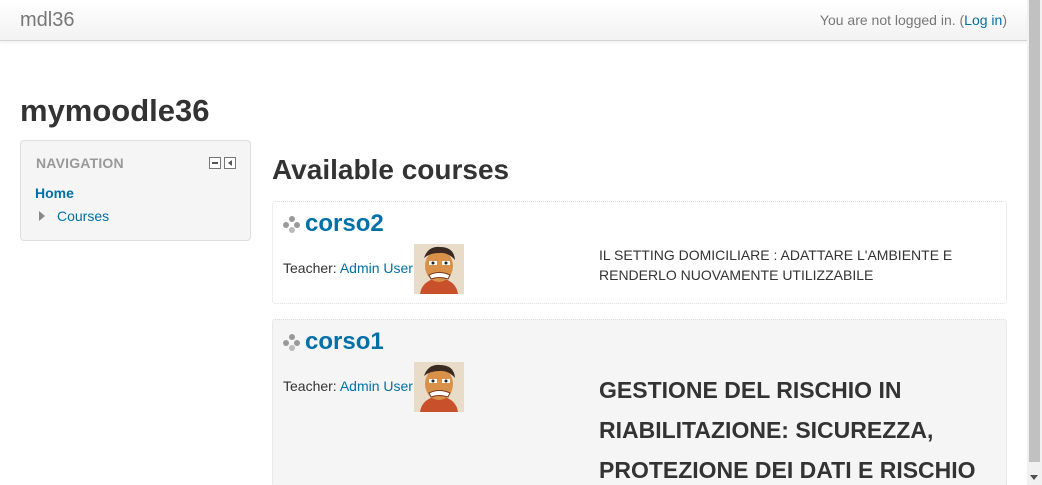  I want to click on course-link: corso1, so click(344, 342).